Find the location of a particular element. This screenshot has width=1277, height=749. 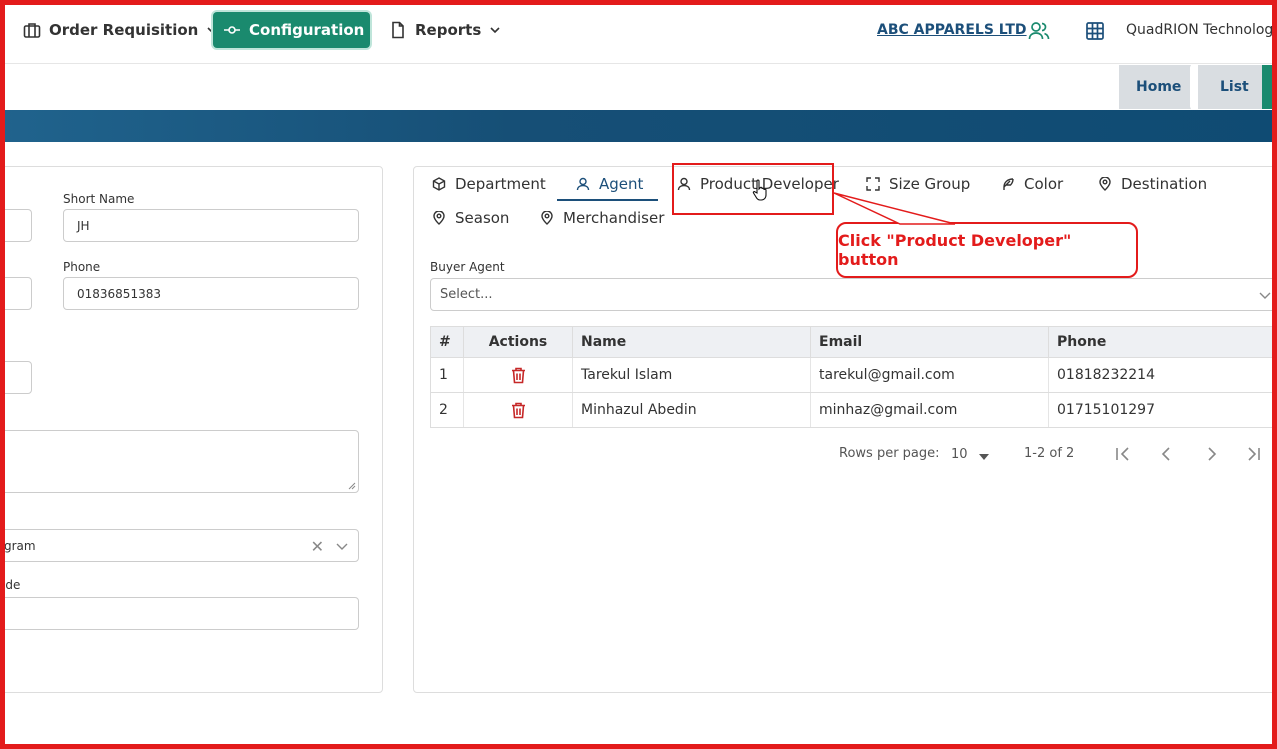

nav-configuration-label: Configuration is located at coordinates (307, 30).